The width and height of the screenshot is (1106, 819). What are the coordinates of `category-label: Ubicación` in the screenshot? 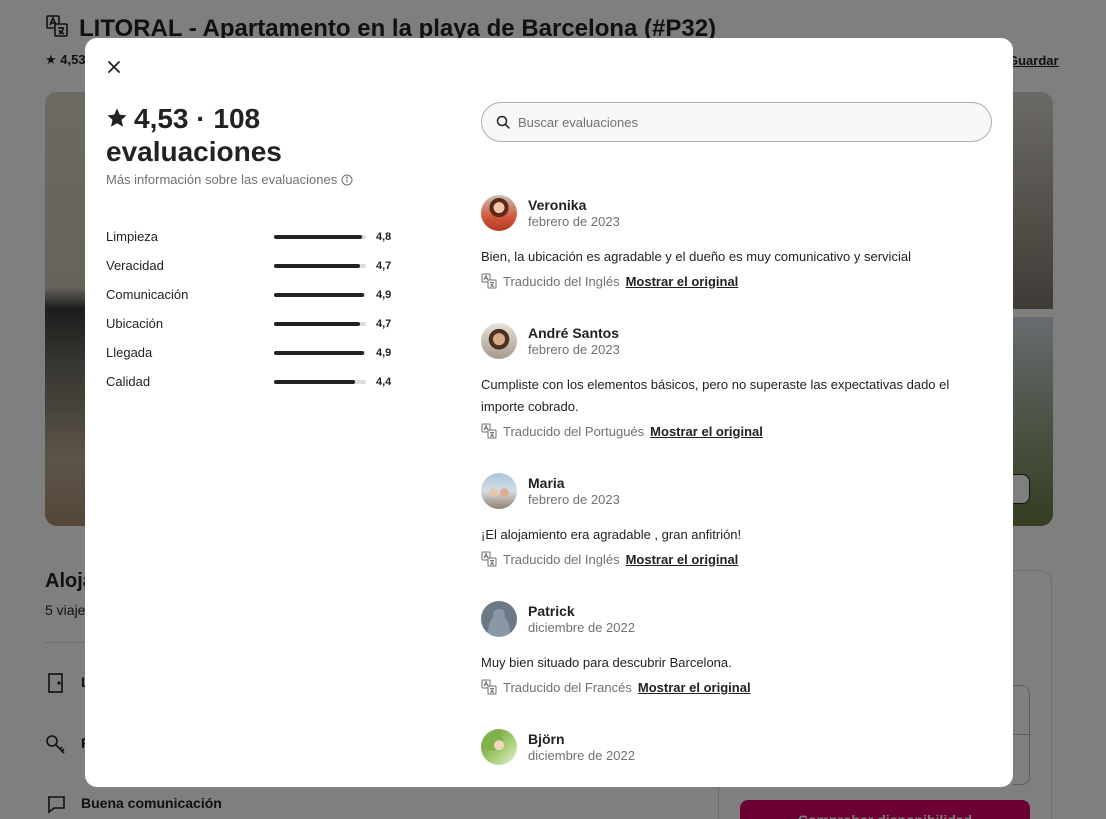 It's located at (135, 323).